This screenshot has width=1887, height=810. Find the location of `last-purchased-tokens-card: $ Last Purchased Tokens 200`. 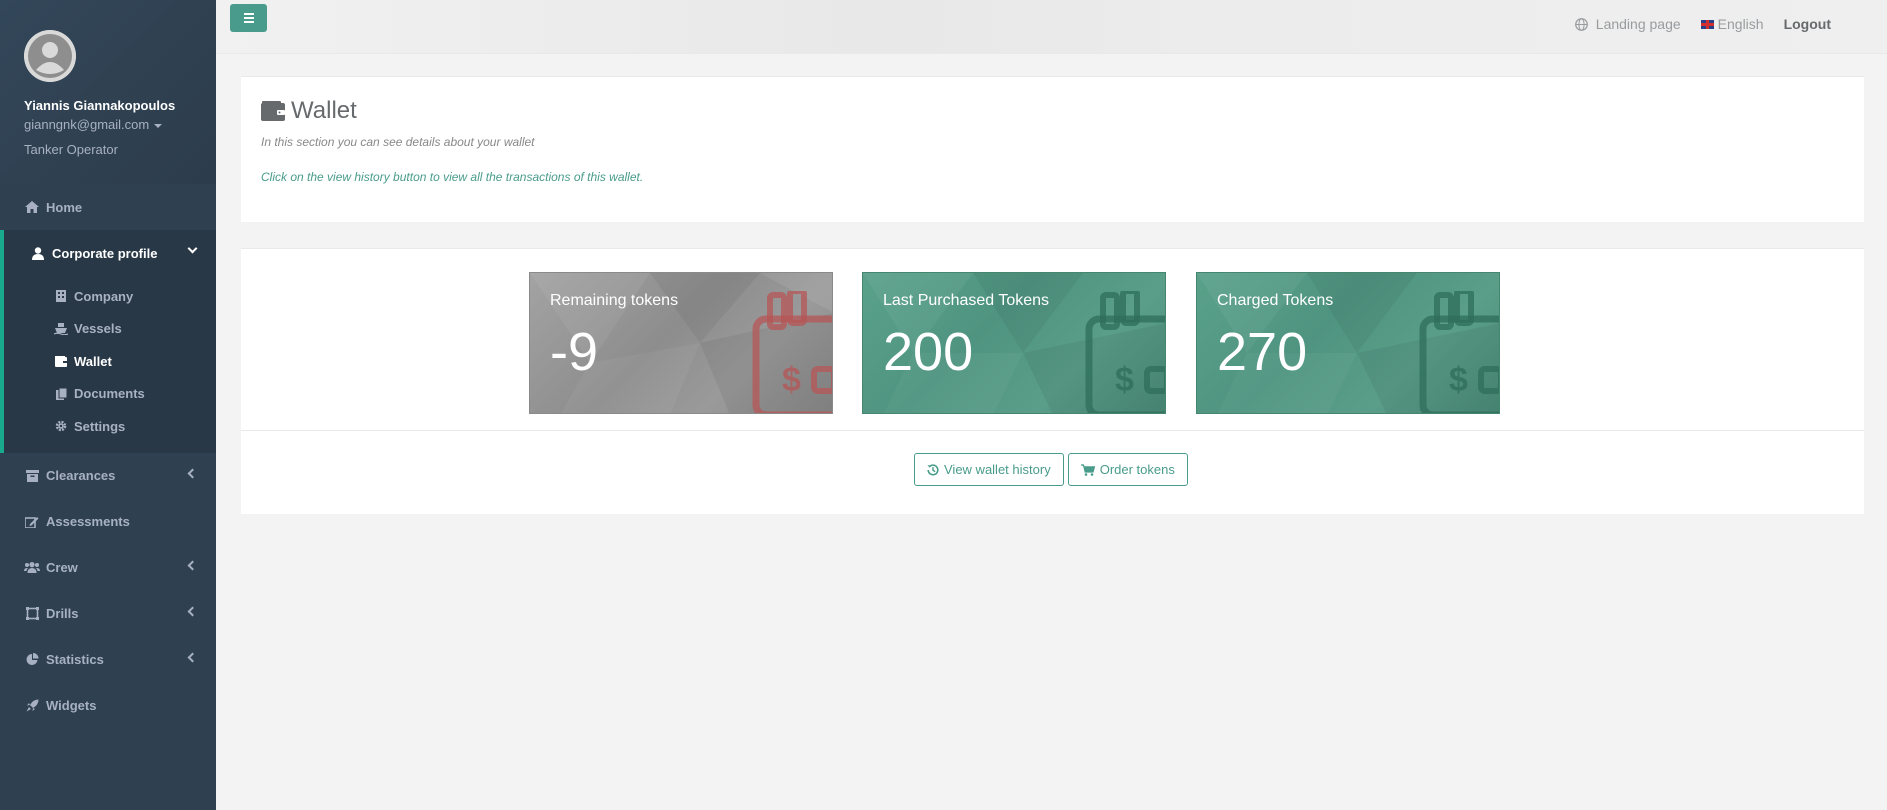

last-purchased-tokens-card: $ Last Purchased Tokens 200 is located at coordinates (1014, 343).